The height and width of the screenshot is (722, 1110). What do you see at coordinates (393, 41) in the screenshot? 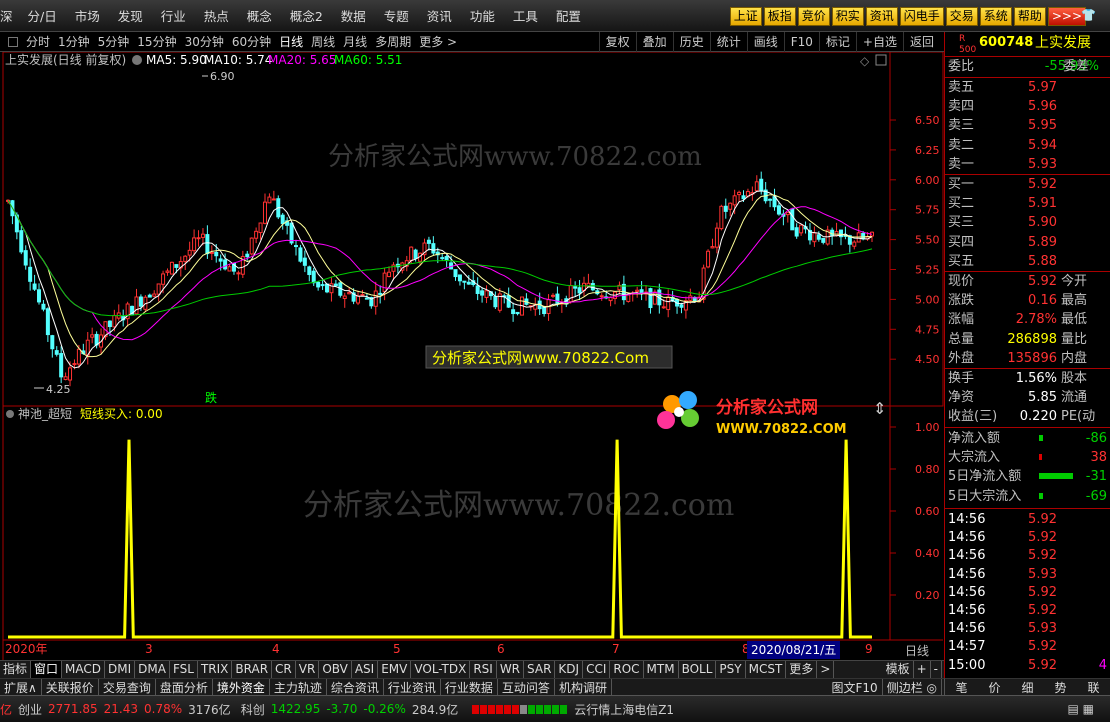
I see `period-multi: 多周期` at bounding box center [393, 41].